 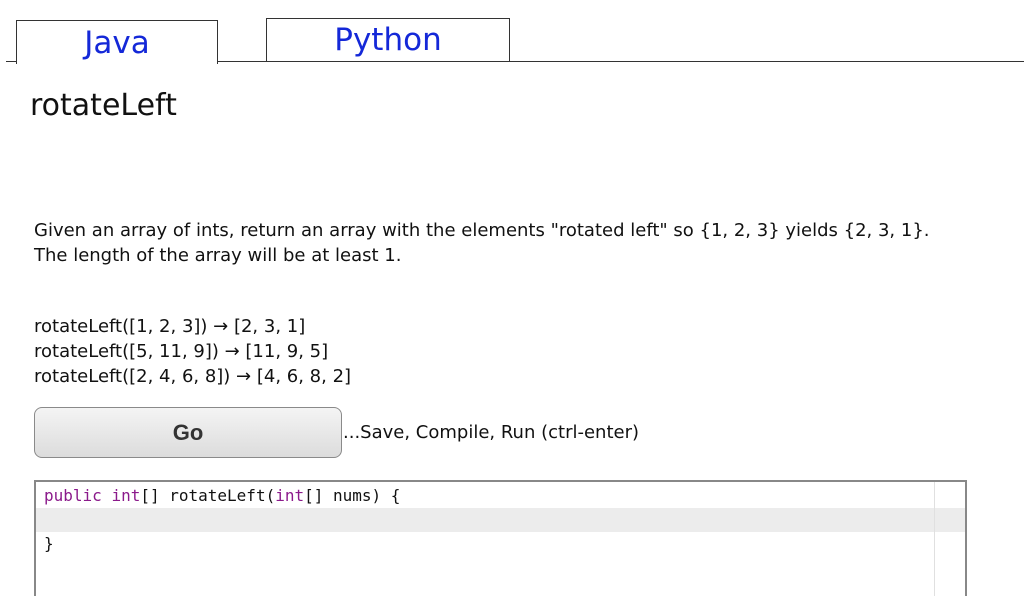 What do you see at coordinates (352, 495) in the screenshot?
I see `signature-params: [] nums) {` at bounding box center [352, 495].